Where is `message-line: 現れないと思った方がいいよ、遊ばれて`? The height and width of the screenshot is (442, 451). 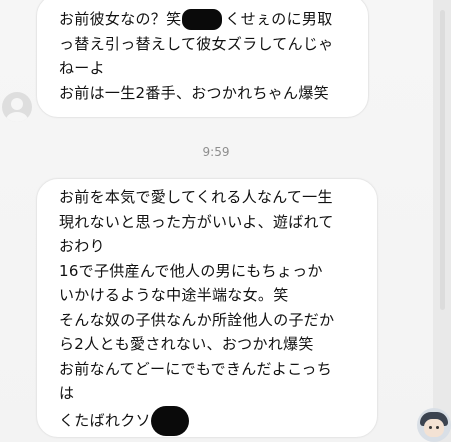 message-line: 現れないと思った方がいいよ、遊ばれて is located at coordinates (196, 221).